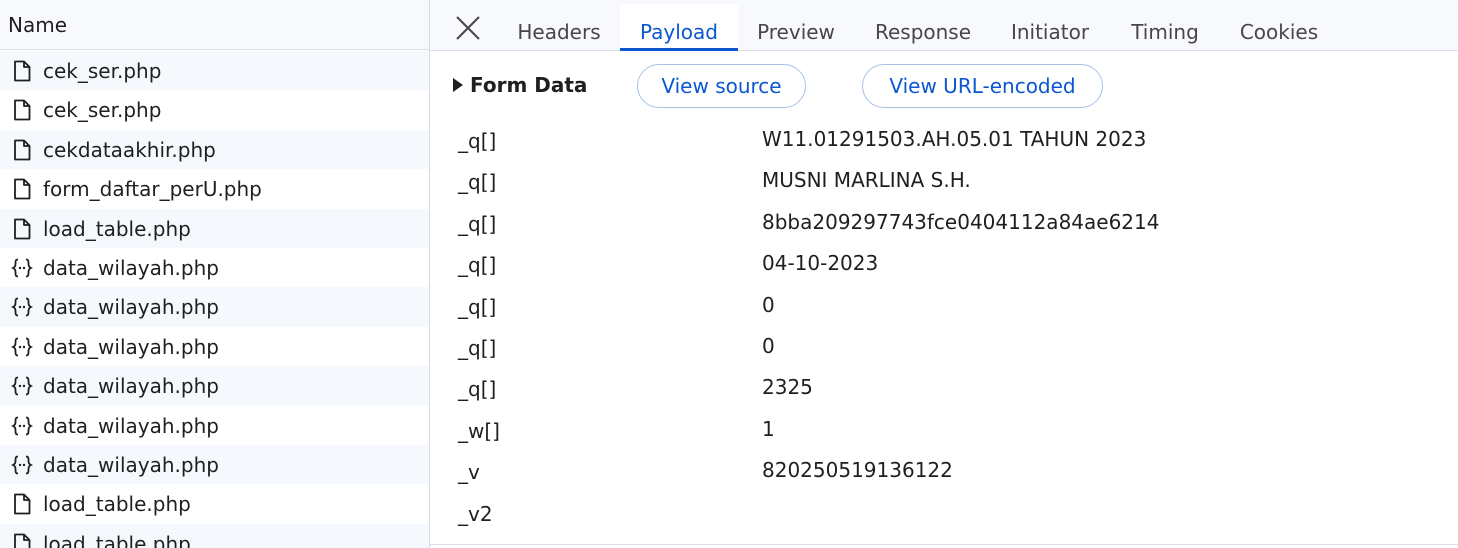 Image resolution: width=1458 pixels, height=548 pixels. Describe the element at coordinates (787, 387) in the screenshot. I see `form-data-value: 2325` at that location.